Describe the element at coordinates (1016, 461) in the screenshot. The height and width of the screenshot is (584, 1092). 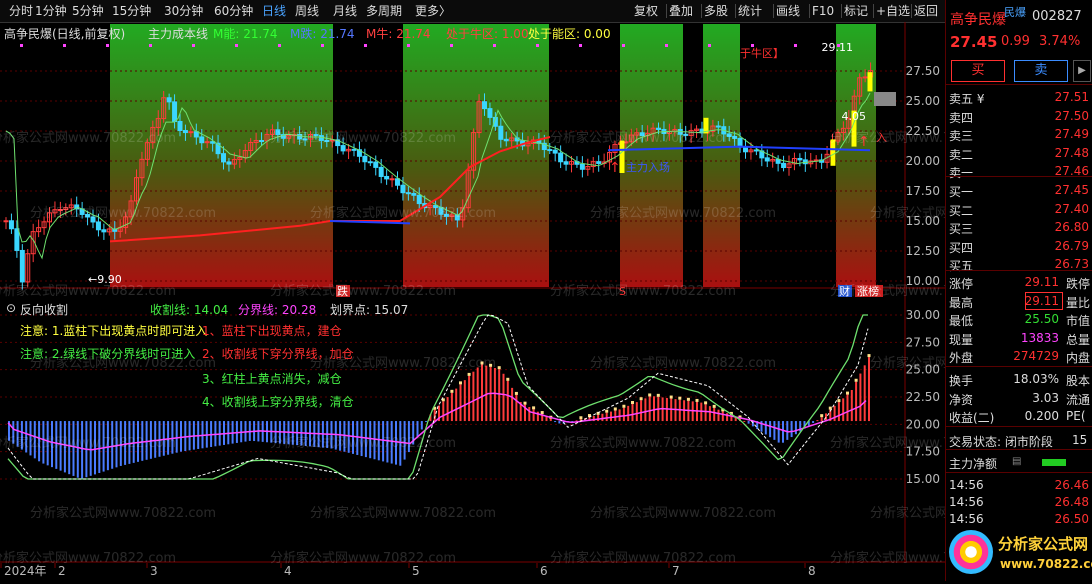
I see `net-inflow-dropdown-icon: ▤` at that location.